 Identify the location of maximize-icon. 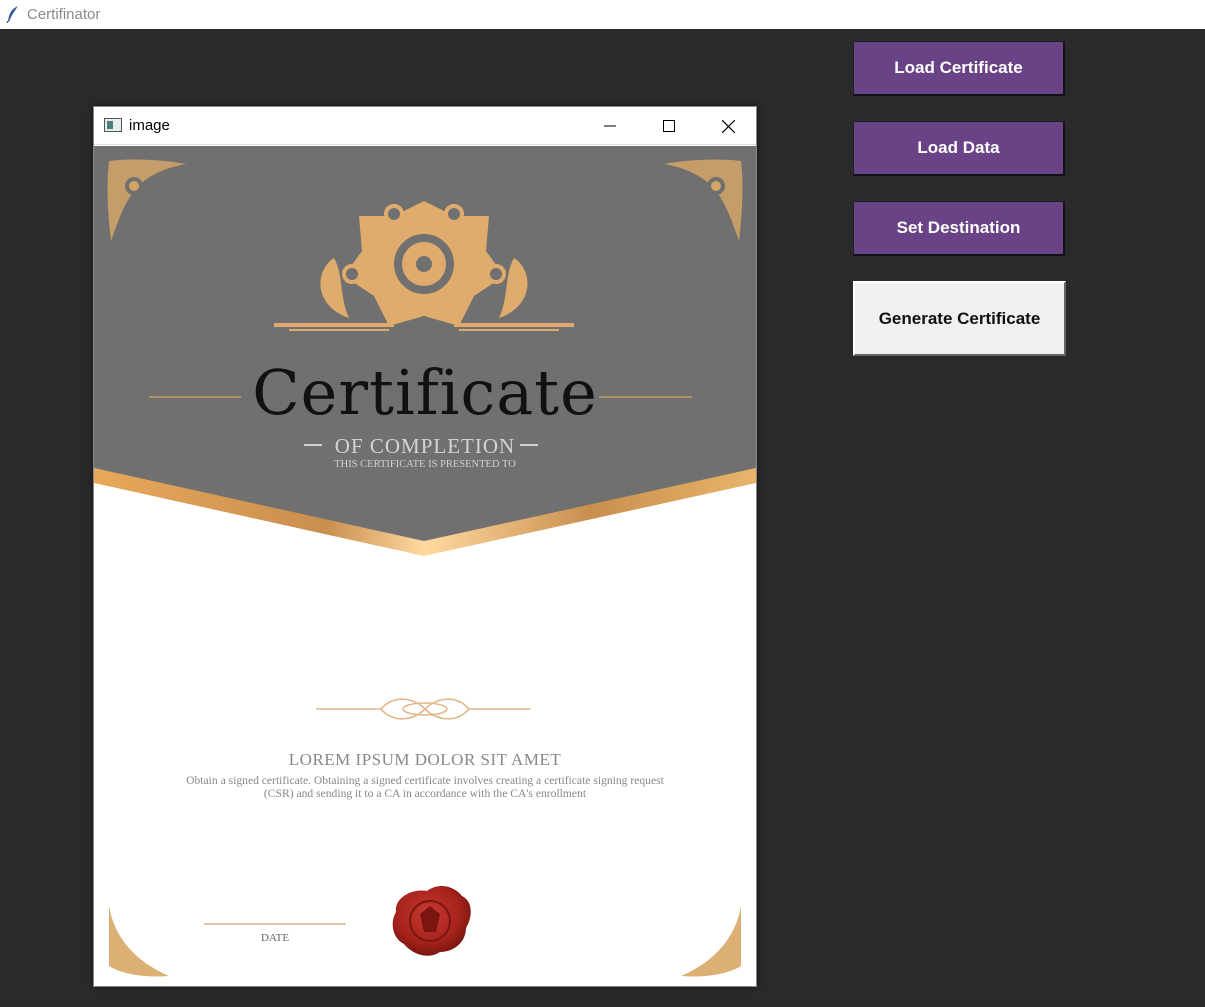
(669, 126).